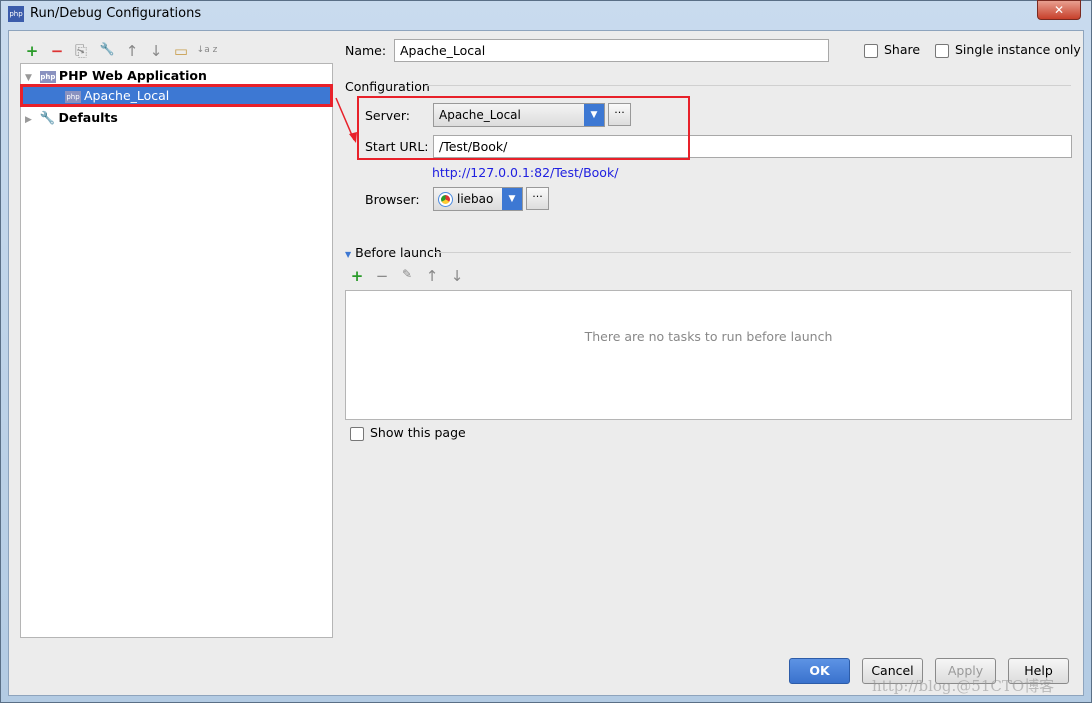 Image resolution: width=1092 pixels, height=703 pixels. What do you see at coordinates (16, 14) in the screenshot?
I see `app-icon: php` at bounding box center [16, 14].